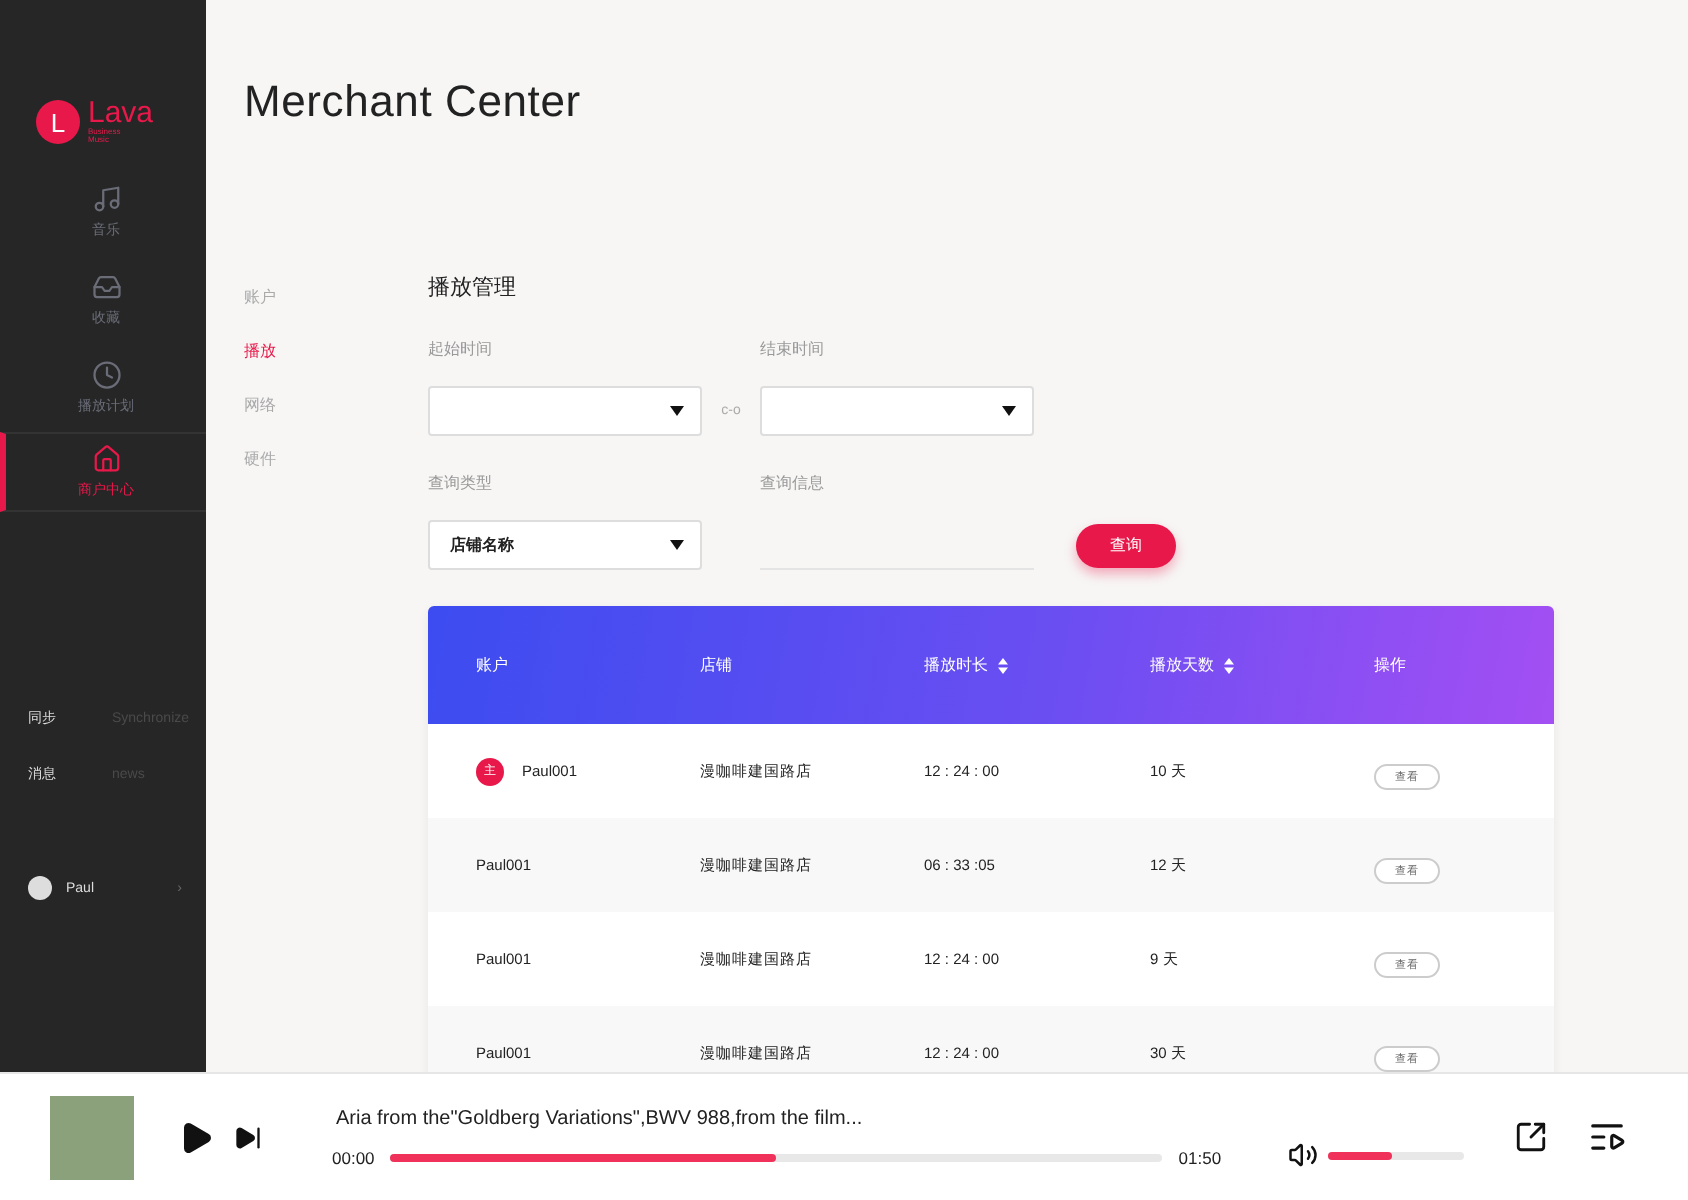 This screenshot has width=1688, height=1200. What do you see at coordinates (793, 483) in the screenshot?
I see `field-label: 查询信息` at bounding box center [793, 483].